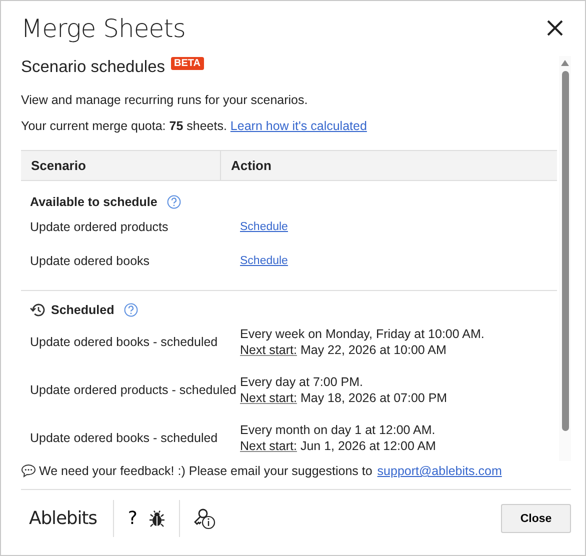 Image resolution: width=586 pixels, height=556 pixels. Describe the element at coordinates (187, 63) in the screenshot. I see `beta-badge: BETA` at that location.